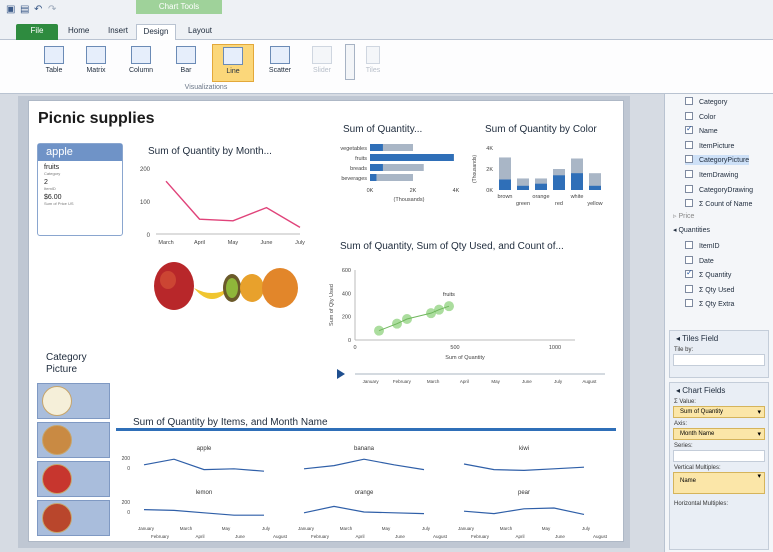 The image size is (773, 552). Describe the element at coordinates (495, 381) in the screenshot. I see `play-axis-label: May` at that location.